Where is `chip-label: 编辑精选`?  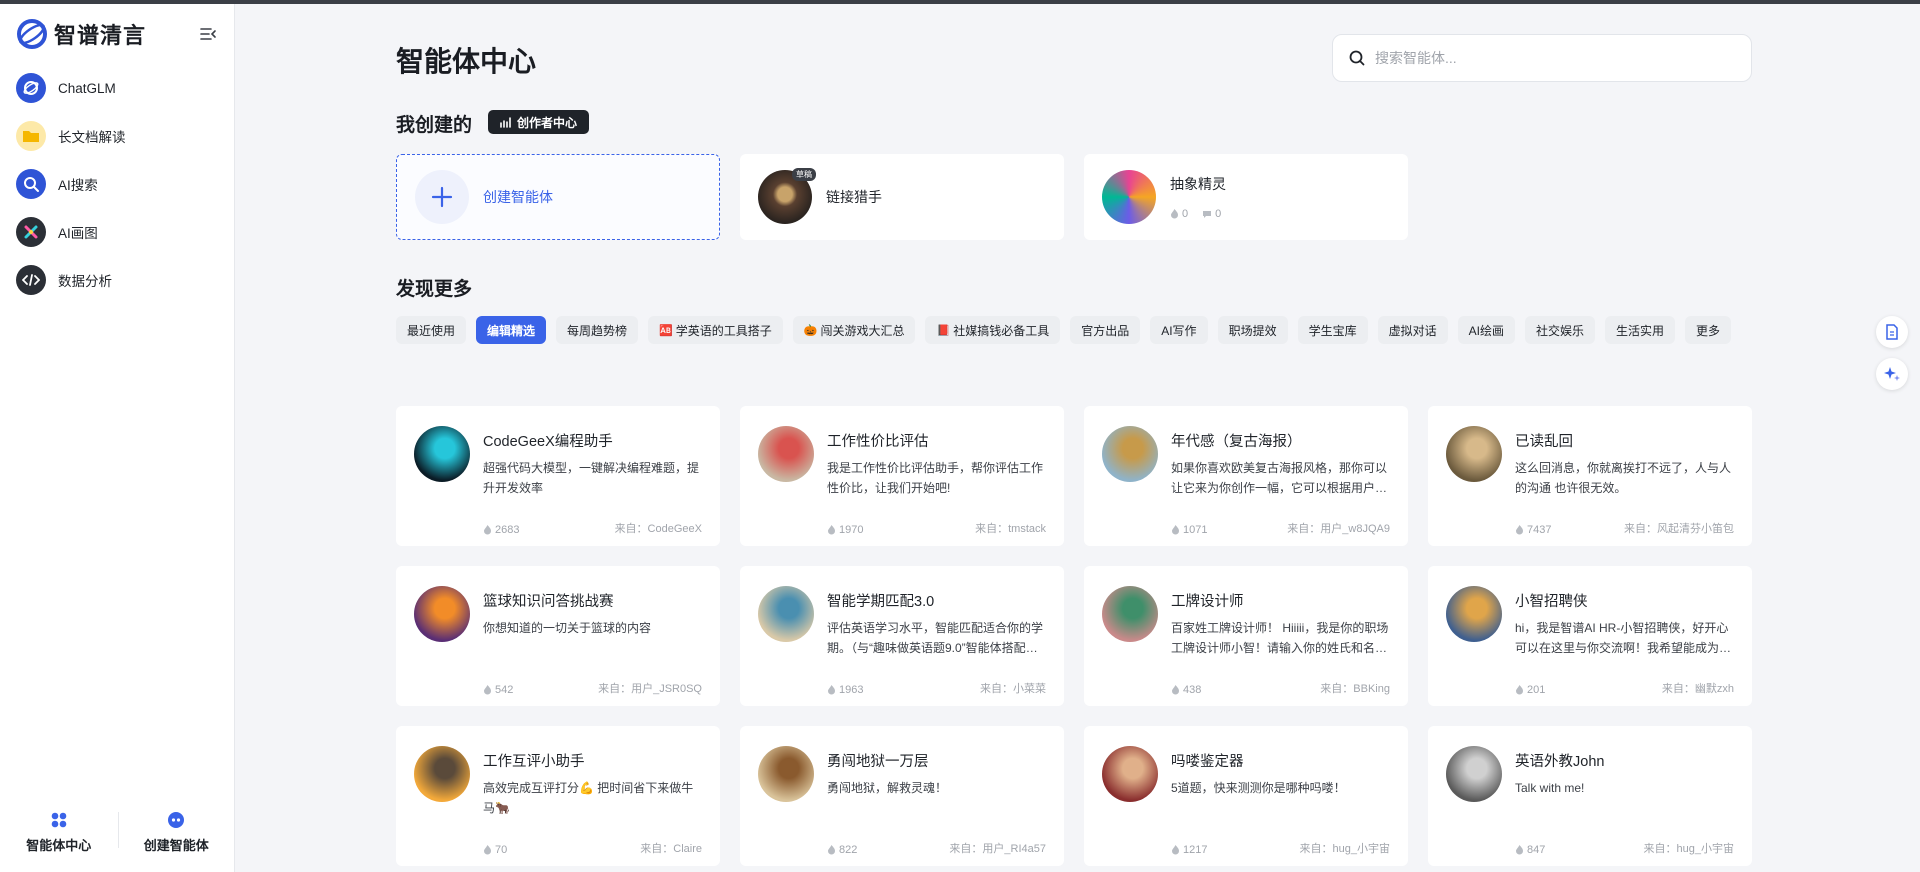 chip-label: 编辑精选 is located at coordinates (511, 330).